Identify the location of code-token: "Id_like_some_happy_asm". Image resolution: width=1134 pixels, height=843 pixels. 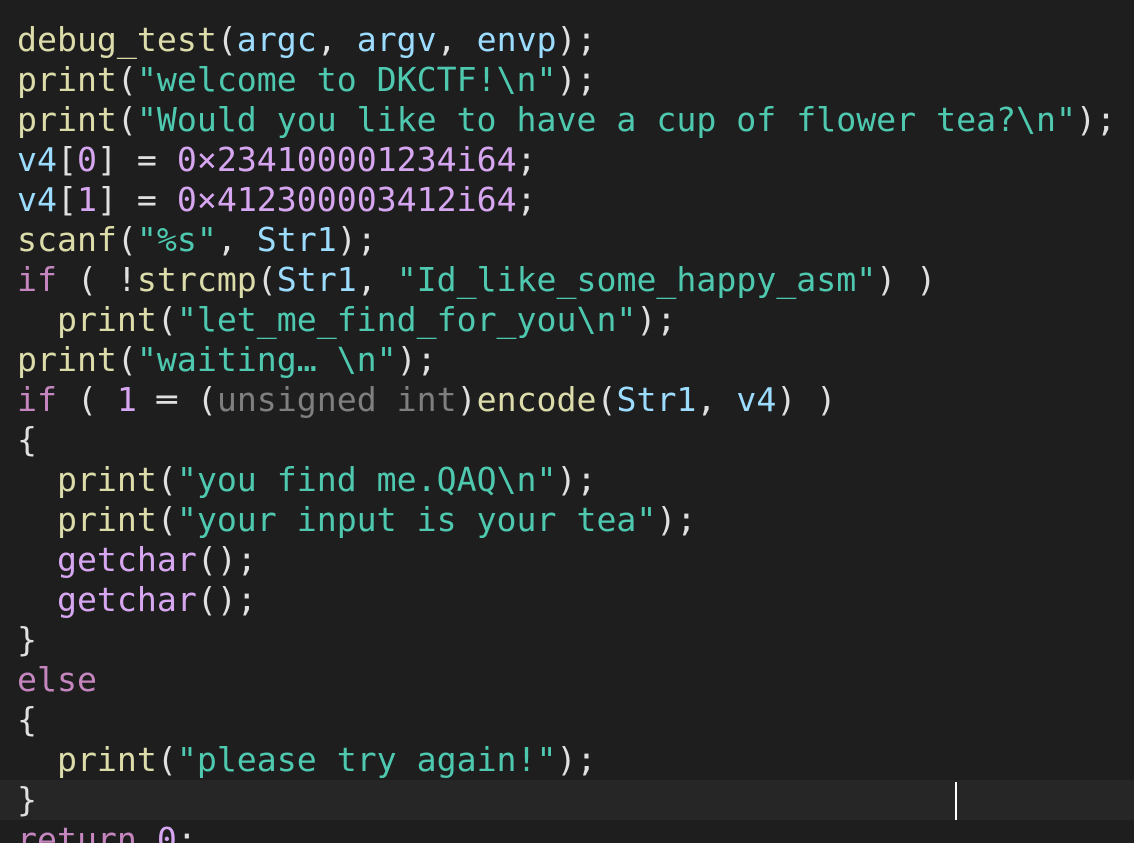
(636, 279).